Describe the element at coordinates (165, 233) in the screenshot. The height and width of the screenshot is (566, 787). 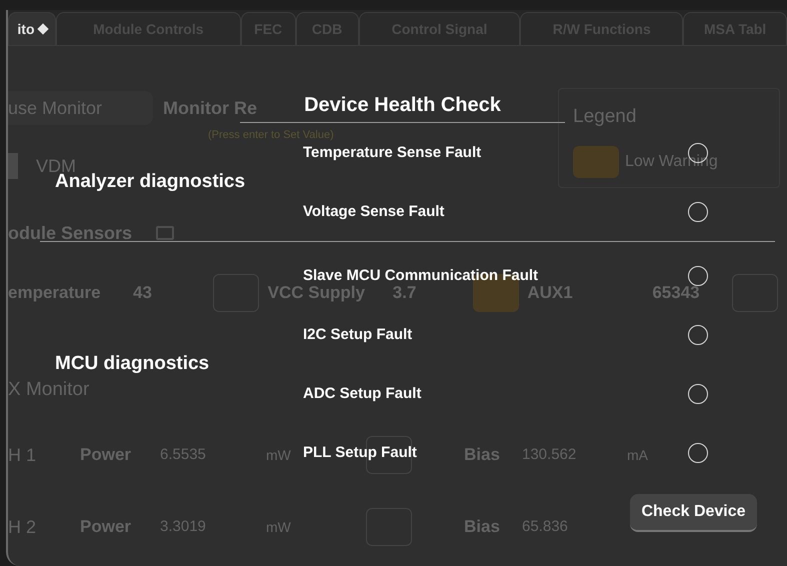
I see `monitor-icon` at that location.